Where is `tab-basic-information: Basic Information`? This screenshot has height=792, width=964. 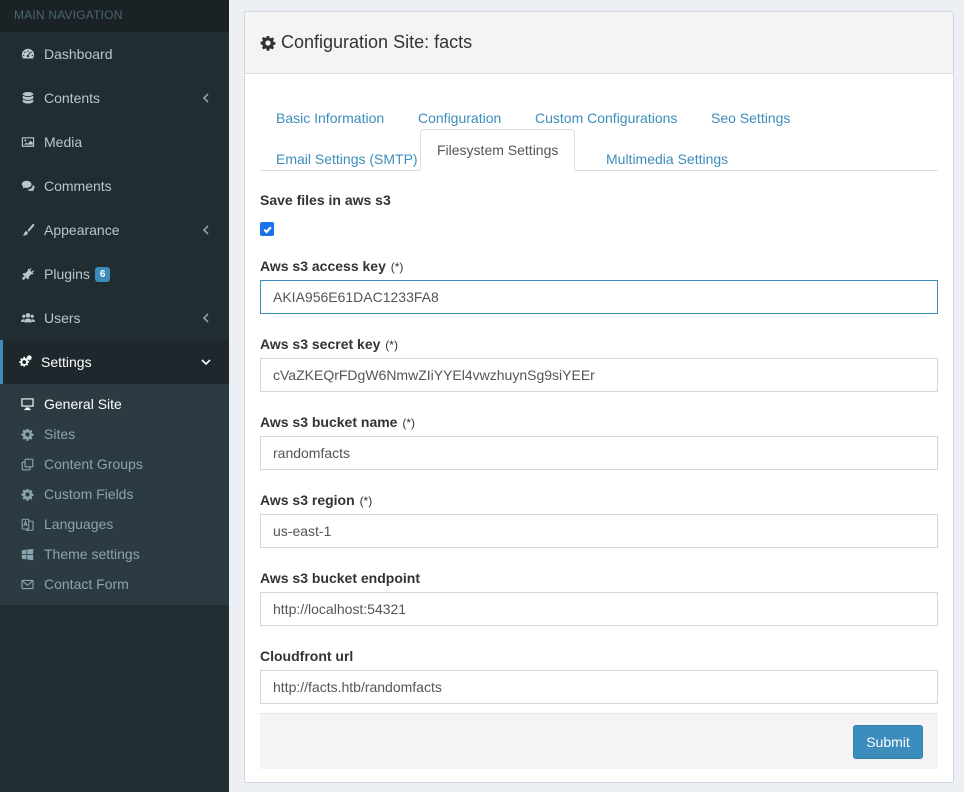
tab-basic-information: Basic Information is located at coordinates (330, 118).